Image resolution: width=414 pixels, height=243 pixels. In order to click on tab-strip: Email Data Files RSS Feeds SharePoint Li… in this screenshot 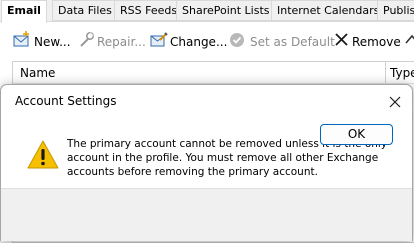, I will do `click(207, 11)`.